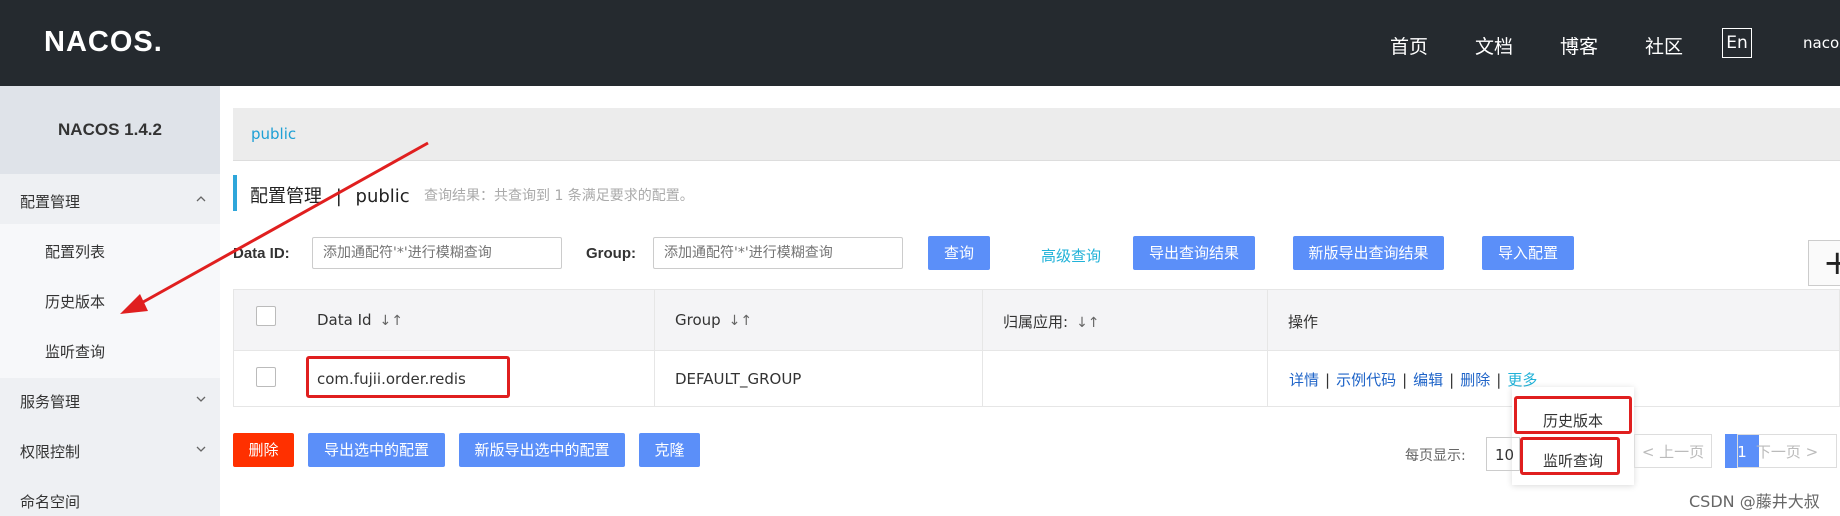 This screenshot has width=1840, height=516. What do you see at coordinates (274, 227) in the screenshot?
I see `annotation-arrow` at bounding box center [274, 227].